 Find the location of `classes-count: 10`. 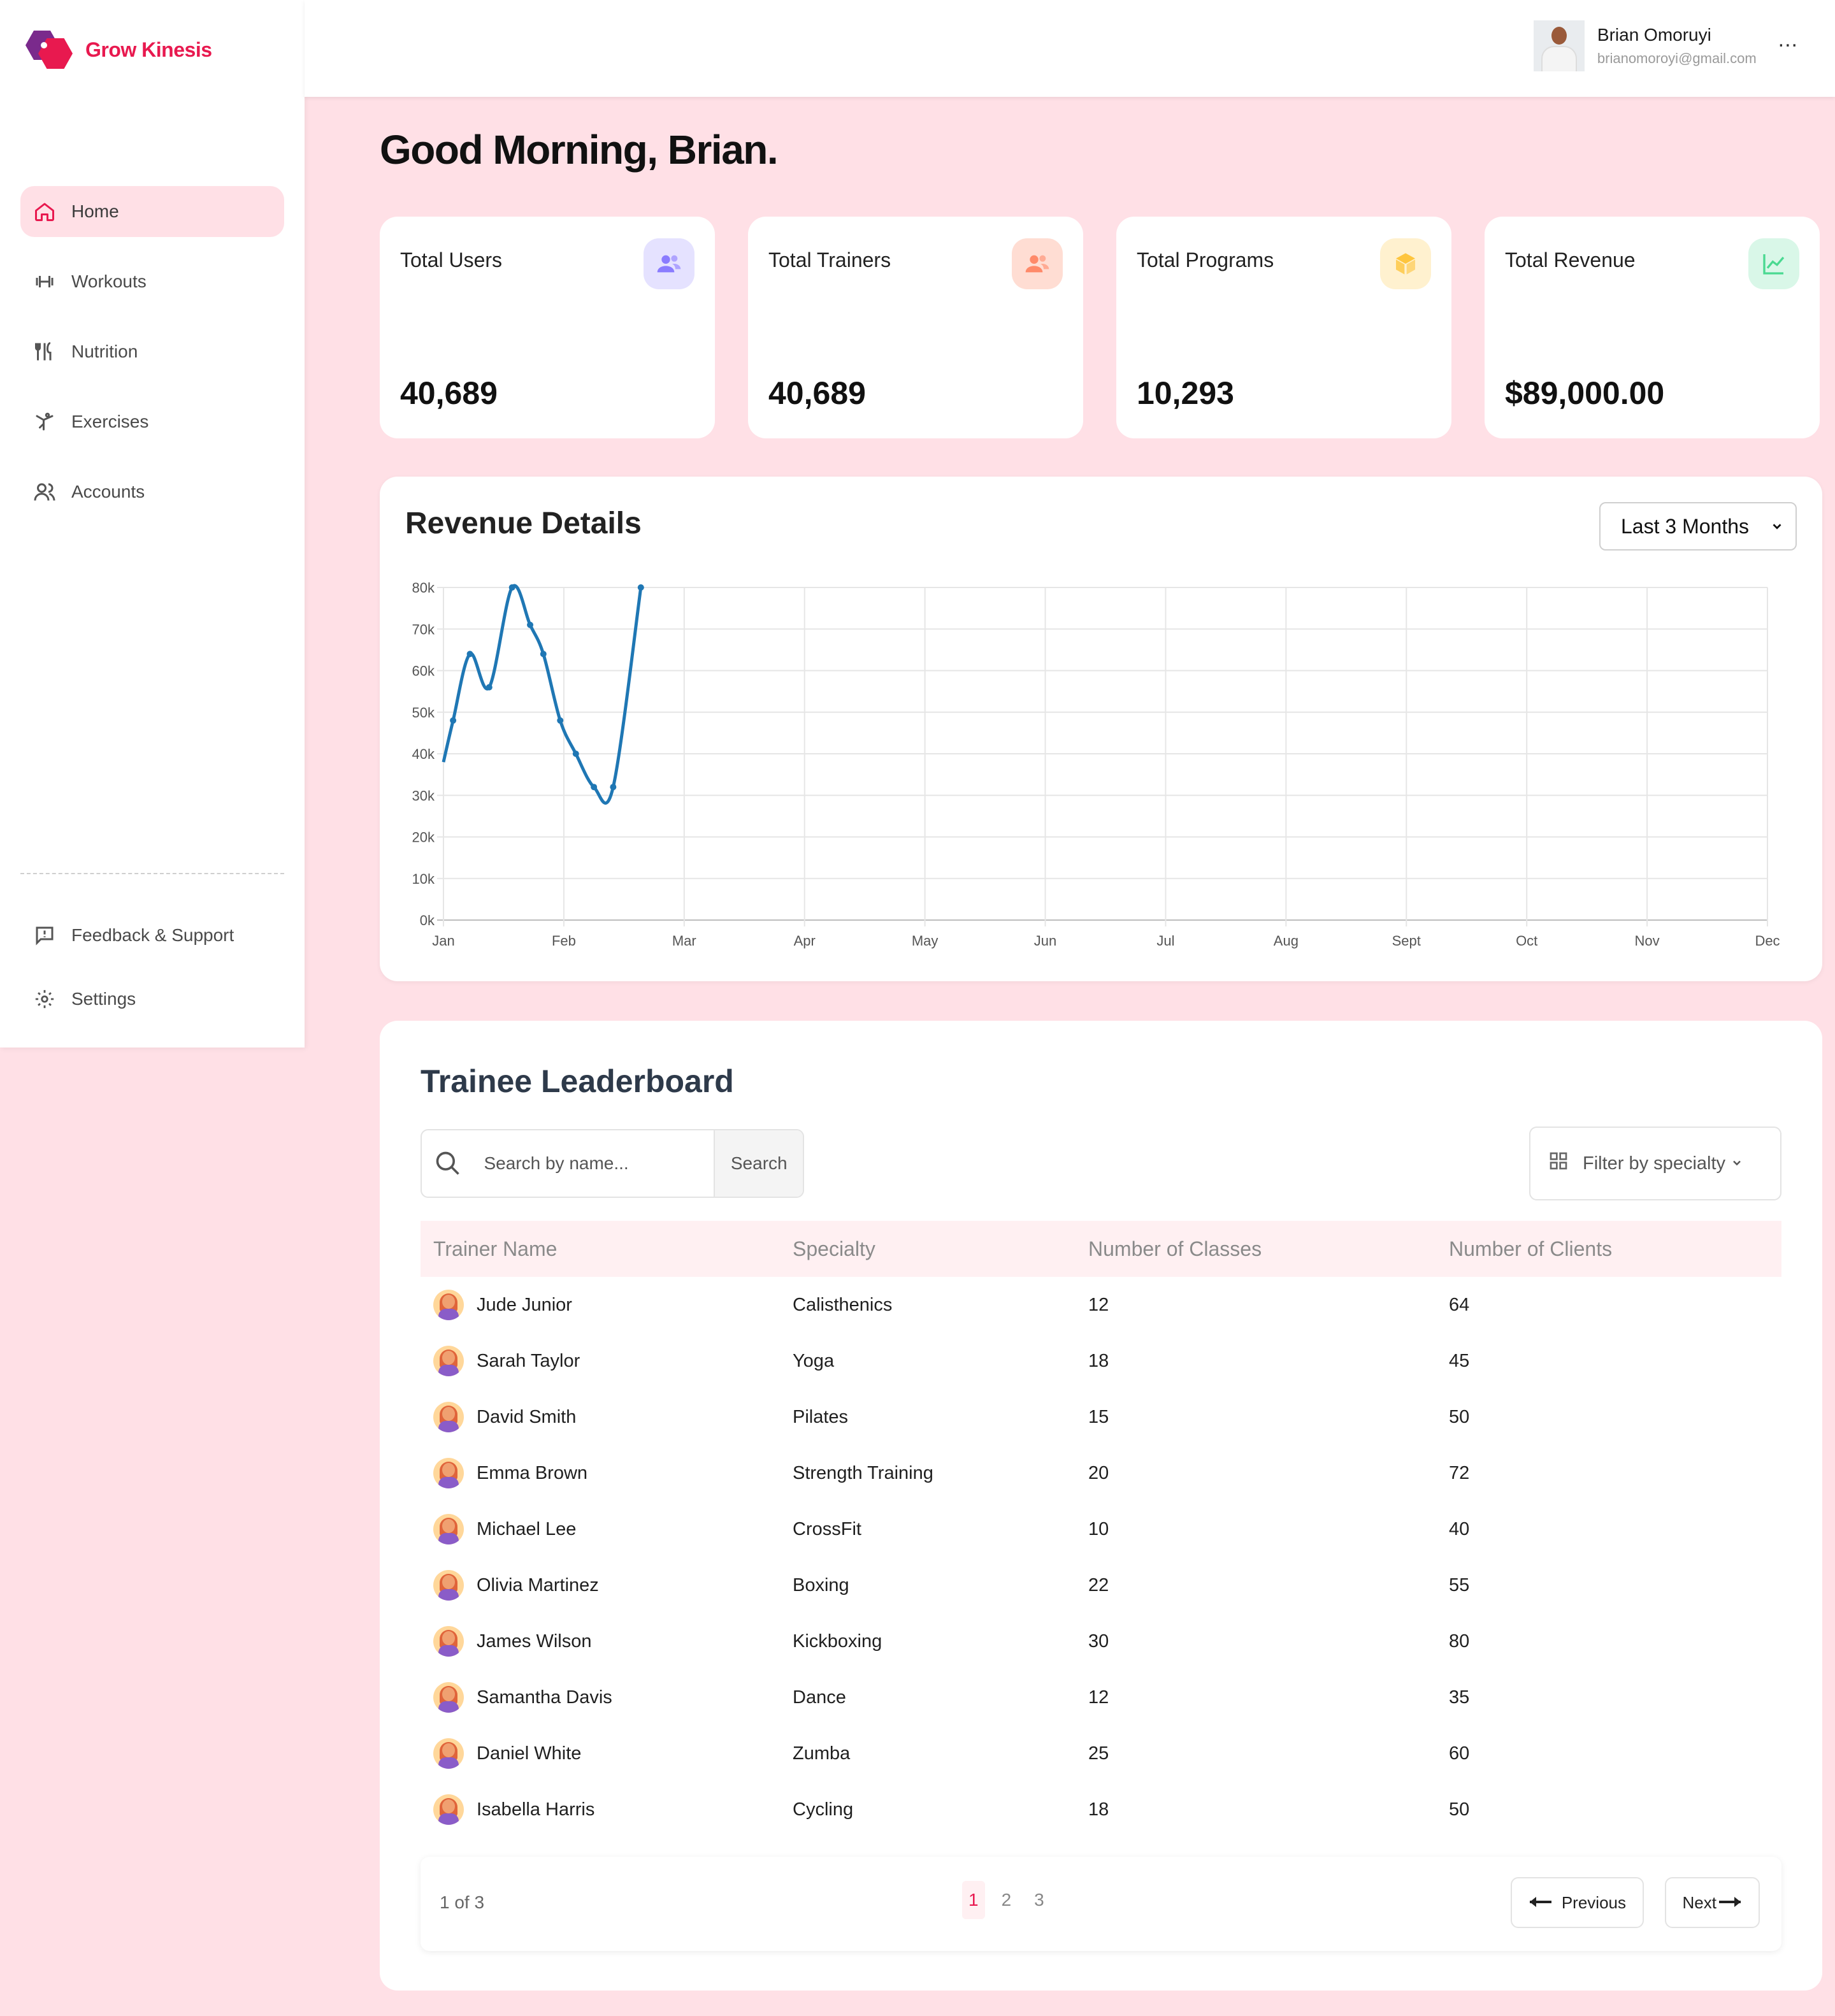

classes-count: 10 is located at coordinates (1098, 1528).